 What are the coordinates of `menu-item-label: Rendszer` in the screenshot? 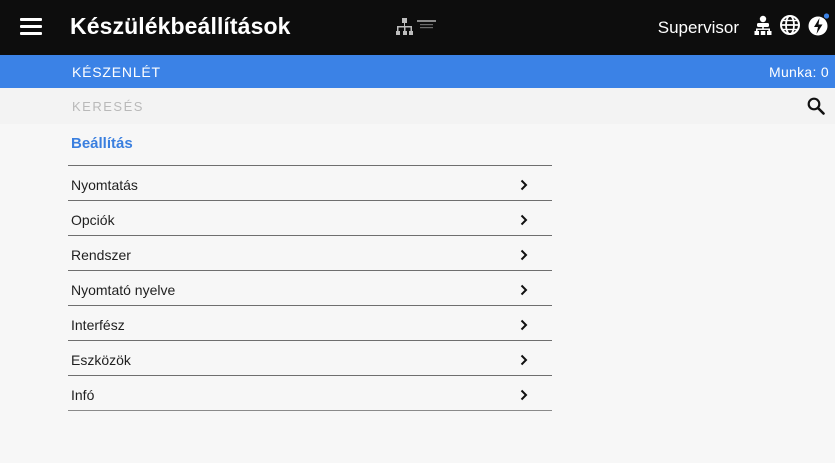 It's located at (101, 255).